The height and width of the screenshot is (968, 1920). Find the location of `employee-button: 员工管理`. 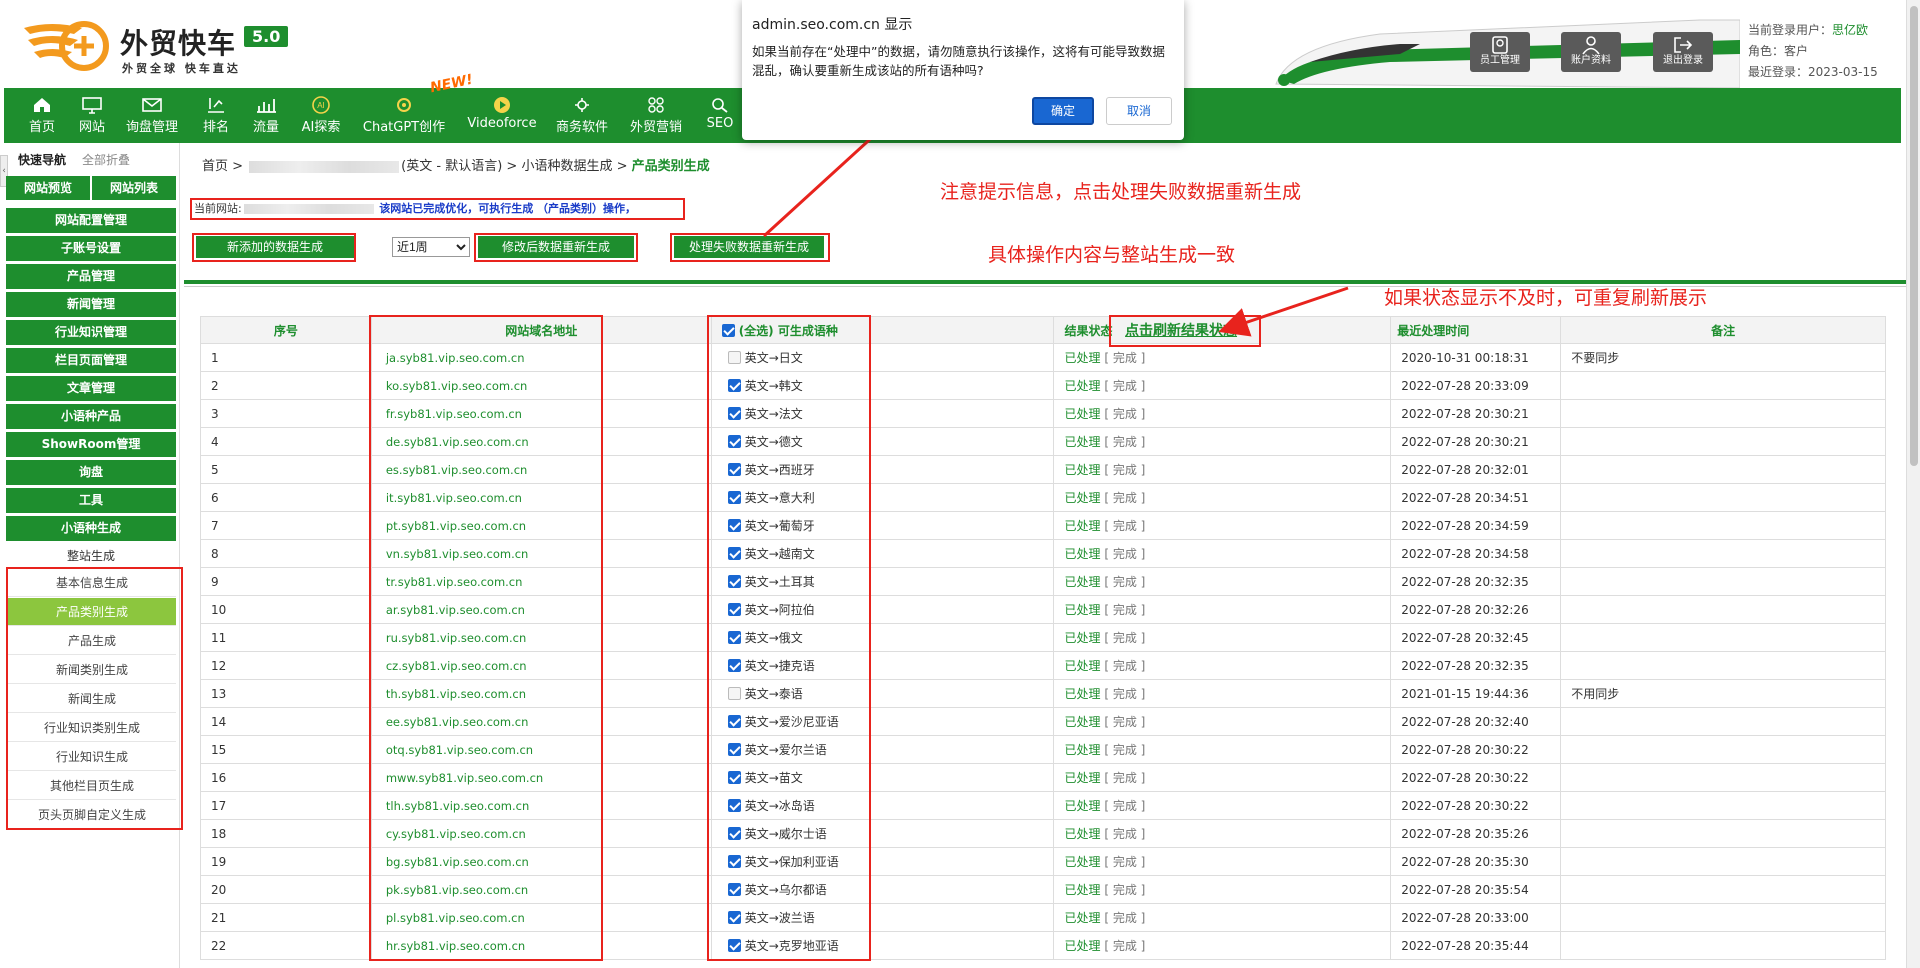

employee-button: 员工管理 is located at coordinates (1500, 52).